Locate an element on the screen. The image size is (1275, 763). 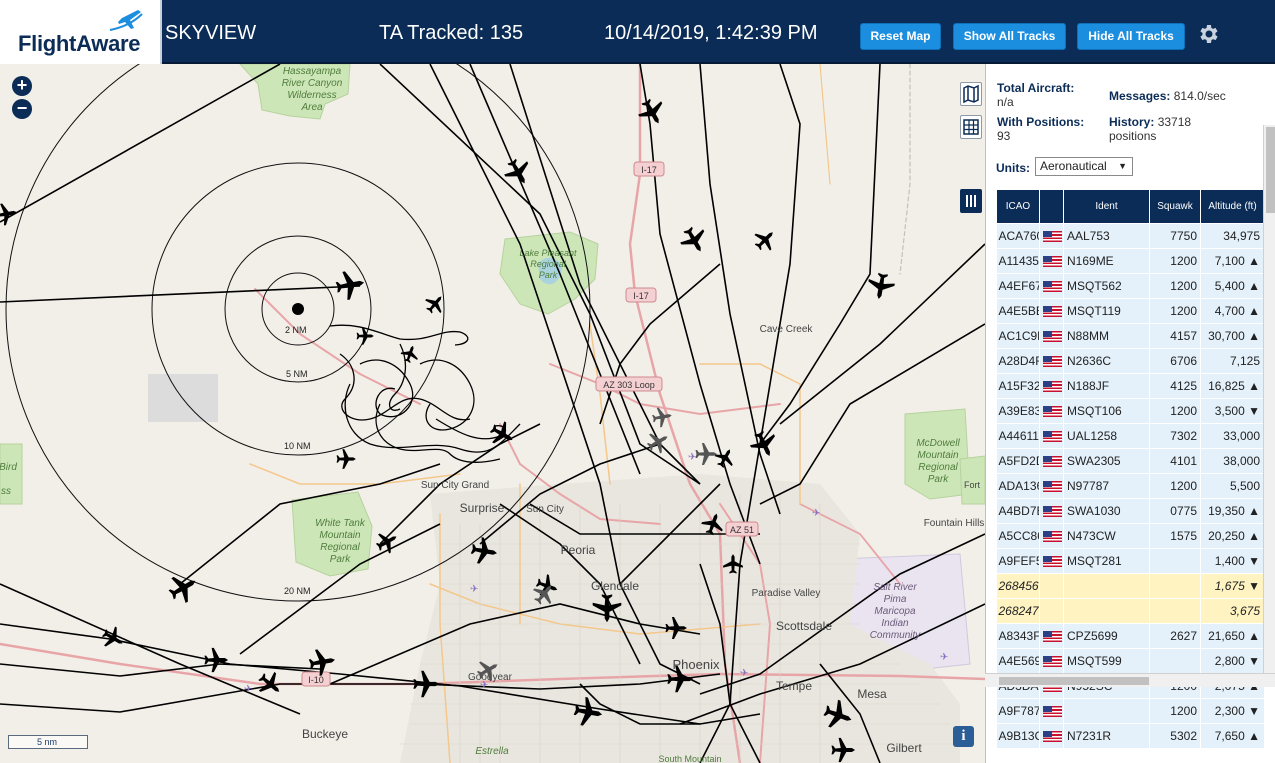
table-toggle-button is located at coordinates (971, 127).